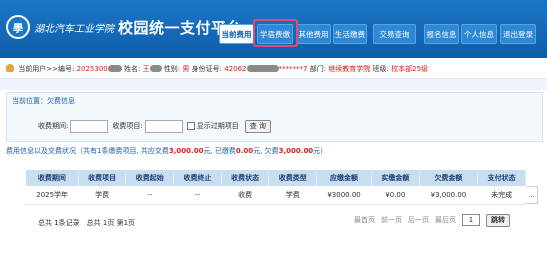 Image resolution: width=547 pixels, height=271 pixels. Describe the element at coordinates (102, 178) in the screenshot. I see `column-header: 收费项目` at that location.